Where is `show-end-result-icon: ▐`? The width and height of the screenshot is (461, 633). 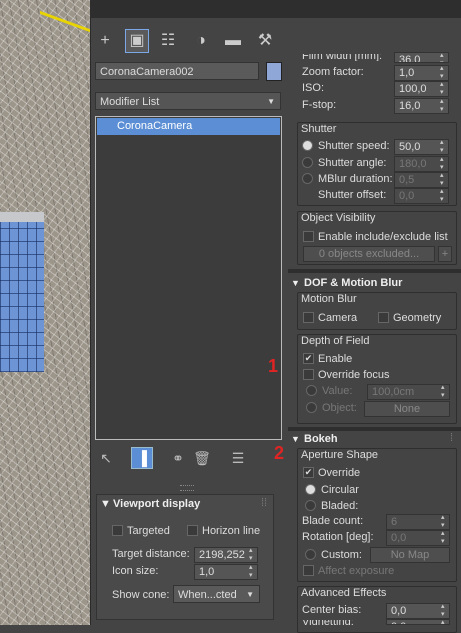
show-end-result-icon: ▐ is located at coordinates (142, 458).